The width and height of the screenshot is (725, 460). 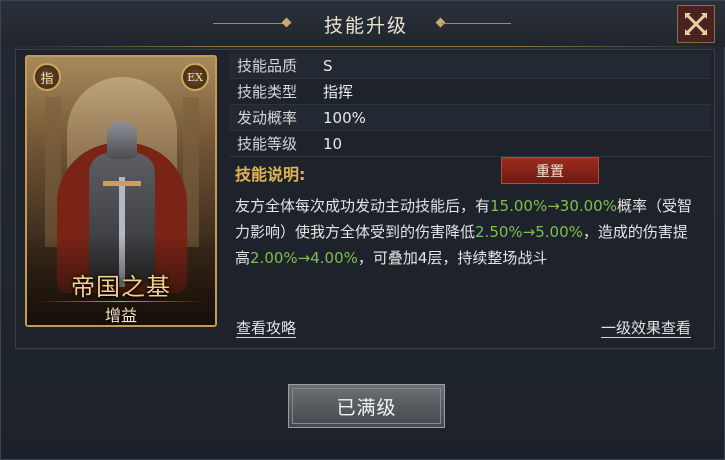 I want to click on description-text: ，可叠加4层，持续整场战斗, so click(x=452, y=258).